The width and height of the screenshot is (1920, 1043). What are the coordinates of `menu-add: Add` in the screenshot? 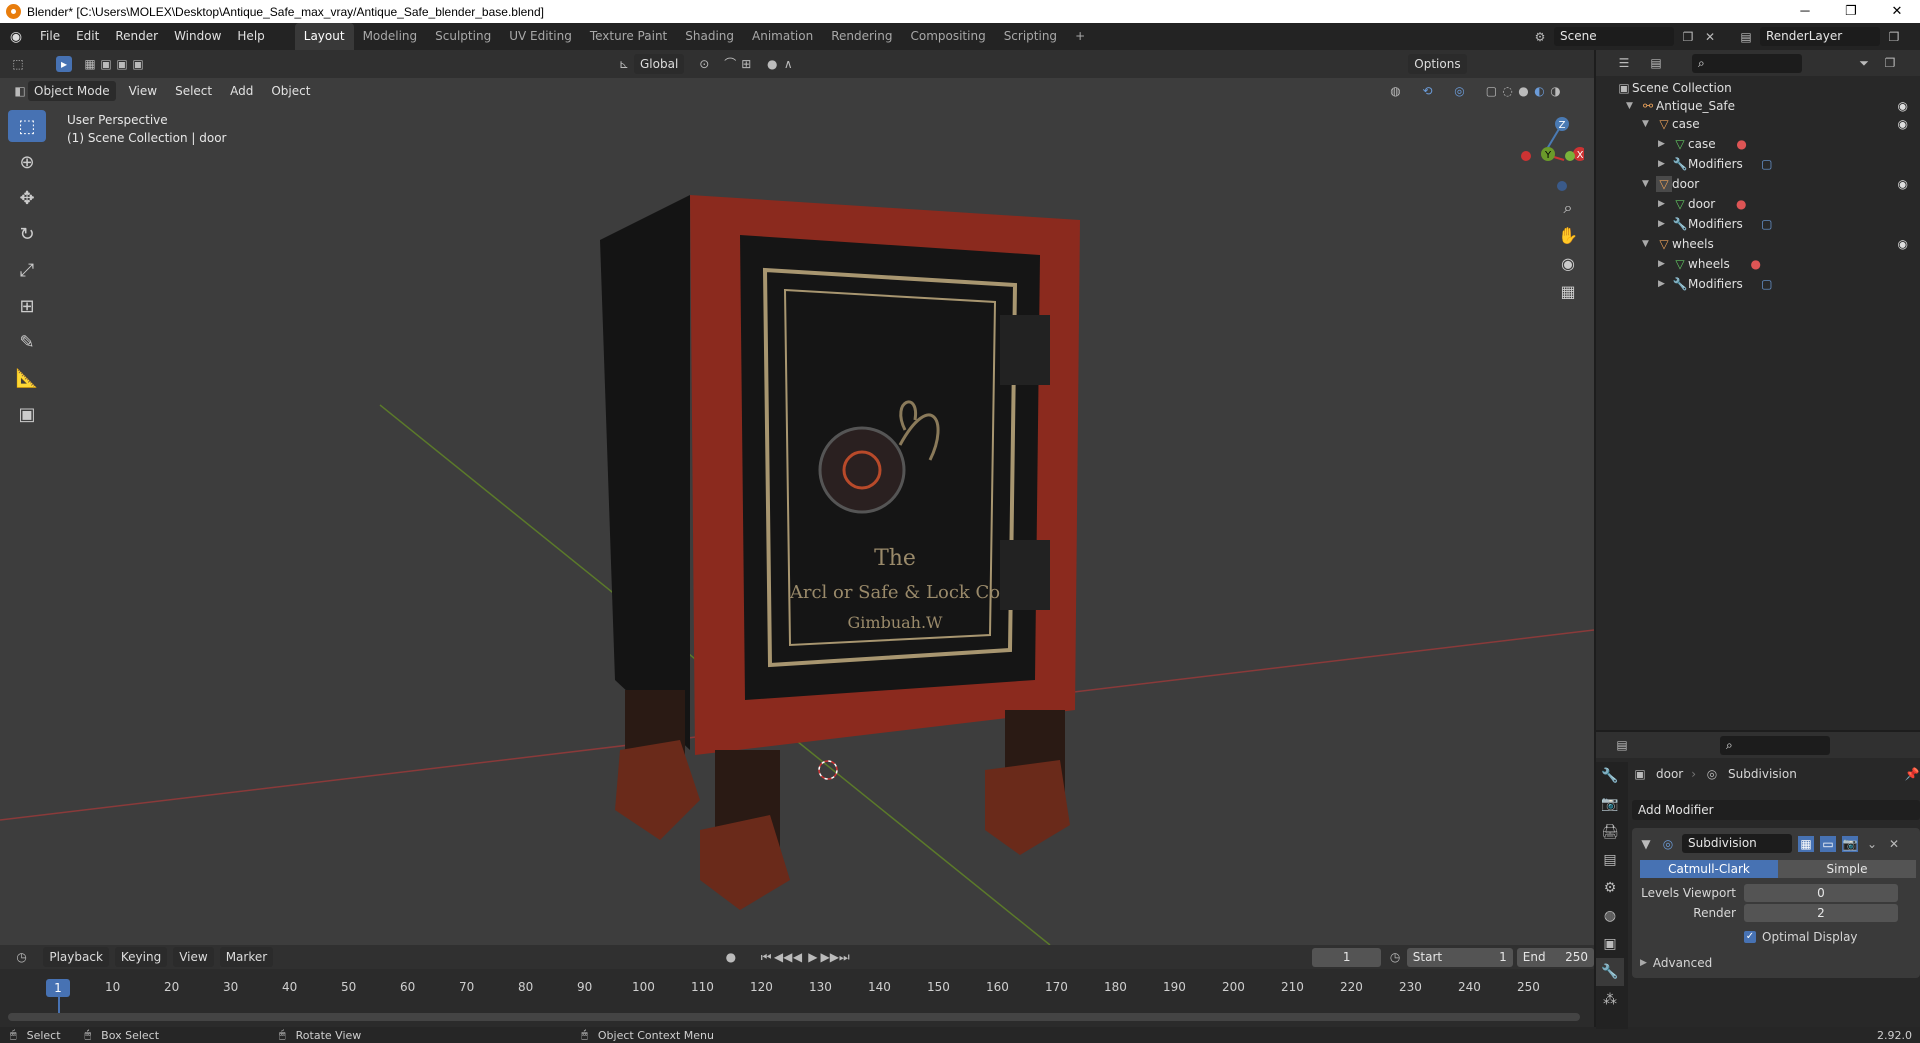 It's located at (241, 91).